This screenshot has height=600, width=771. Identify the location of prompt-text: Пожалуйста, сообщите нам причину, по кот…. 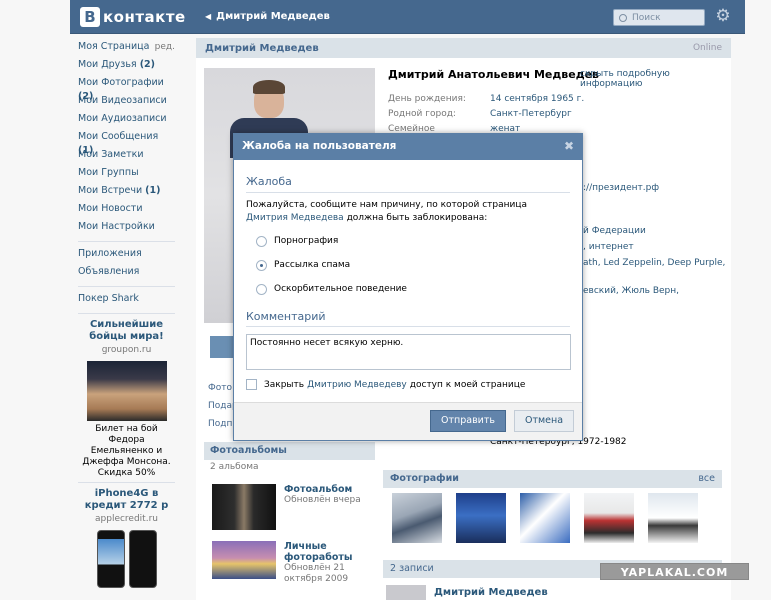
(386, 205).